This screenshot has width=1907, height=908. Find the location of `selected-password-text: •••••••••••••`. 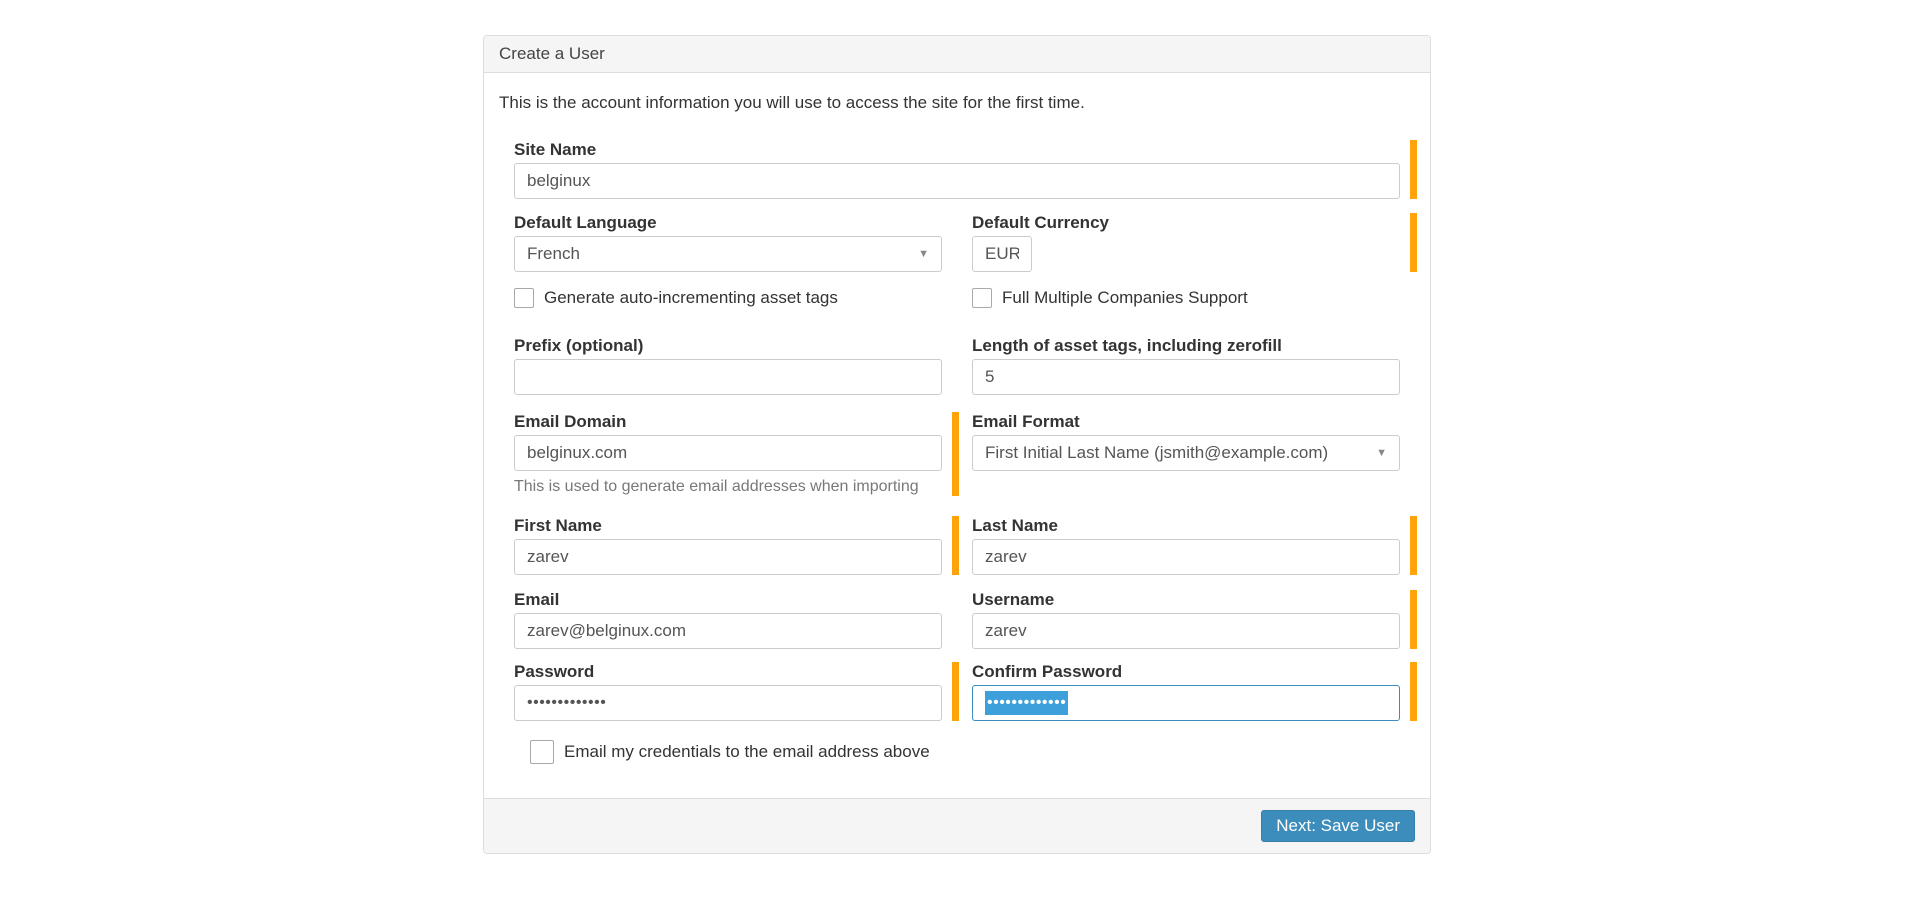

selected-password-text: ••••••••••••• is located at coordinates (1027, 703).